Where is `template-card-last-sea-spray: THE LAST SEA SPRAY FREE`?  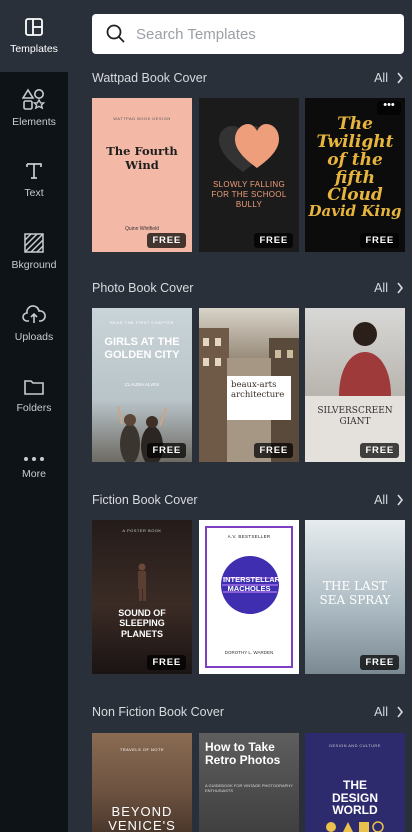 template-card-last-sea-spray: THE LAST SEA SPRAY FREE is located at coordinates (355, 597).